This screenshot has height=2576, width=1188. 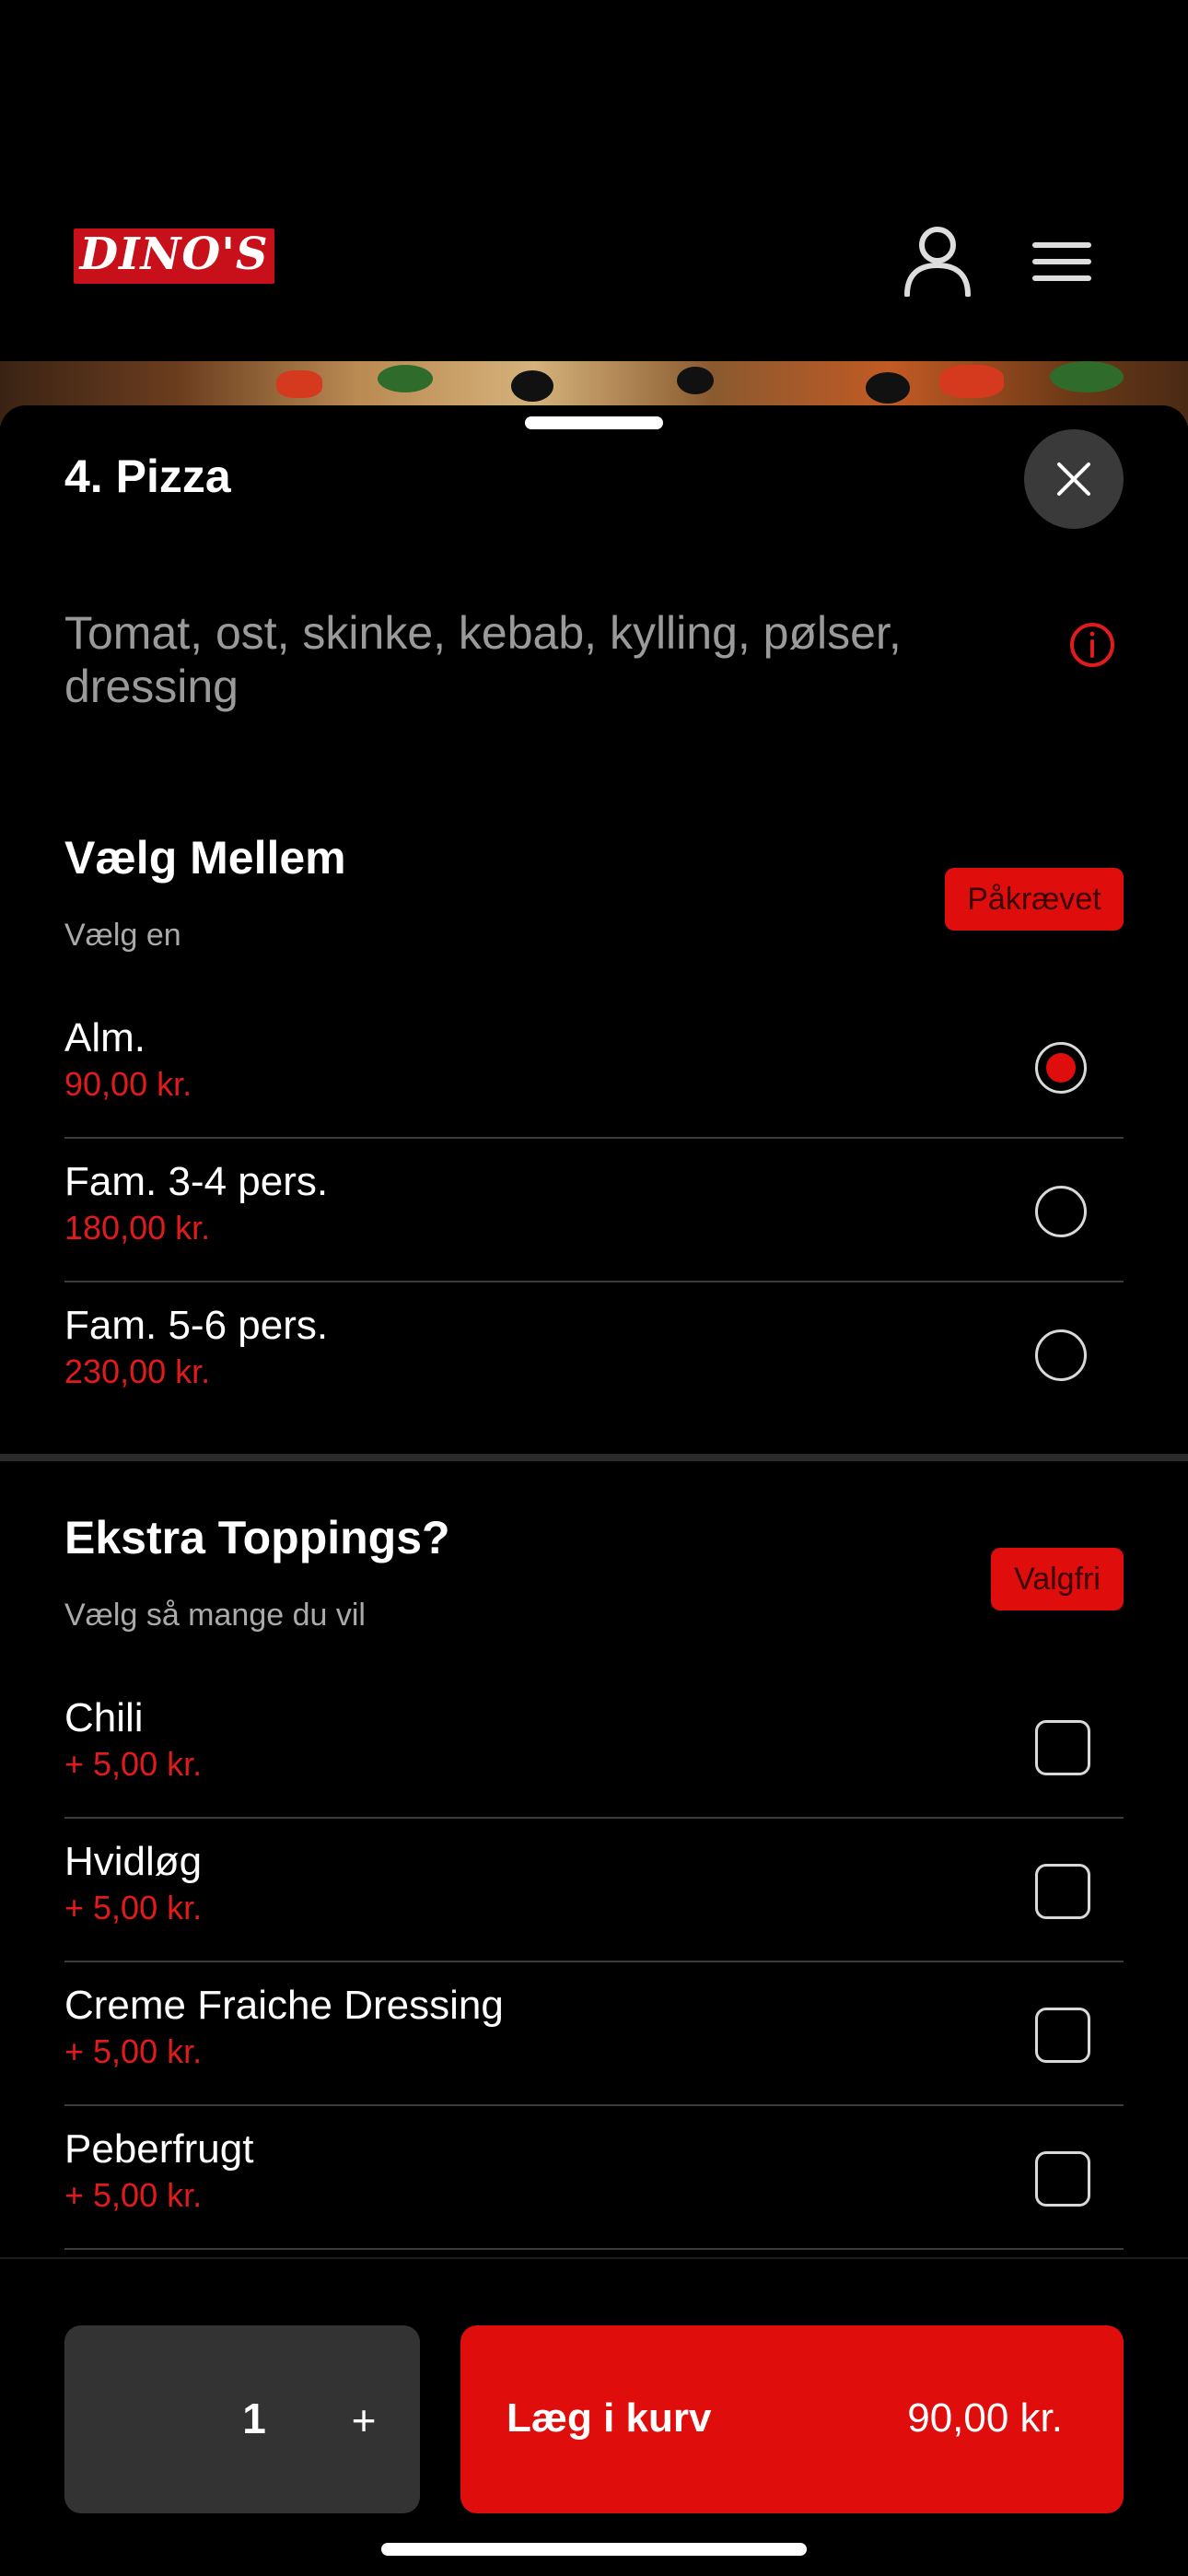 What do you see at coordinates (594, 1891) in the screenshot?
I see `topping-option-row: Hvidløg + 5,00 kr.` at bounding box center [594, 1891].